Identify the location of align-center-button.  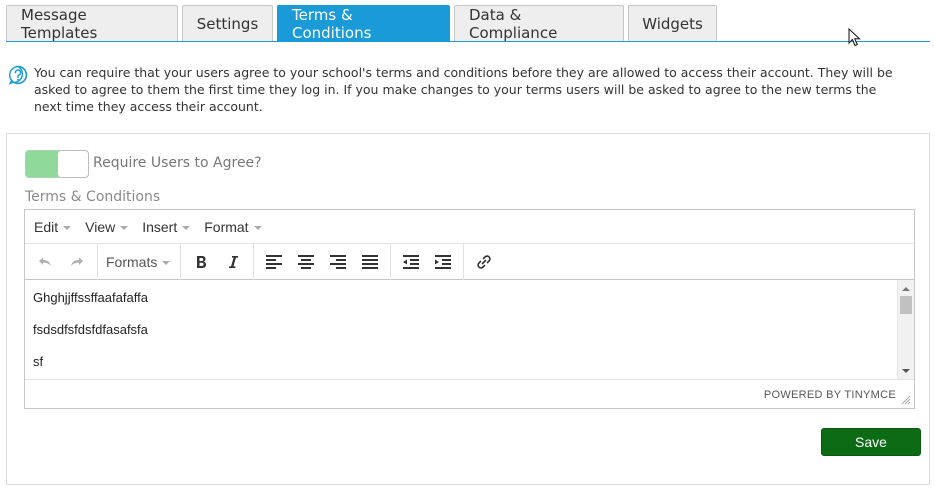
(306, 262).